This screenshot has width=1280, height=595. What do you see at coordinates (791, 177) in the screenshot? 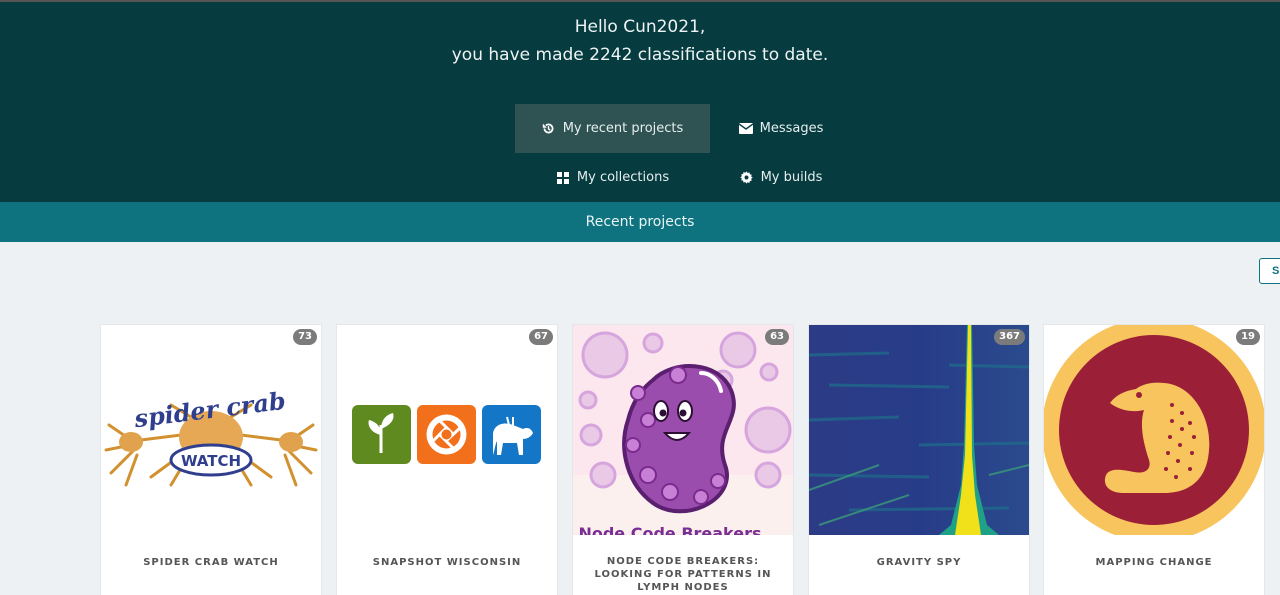
I see `my-builds-label: My builds` at bounding box center [791, 177].